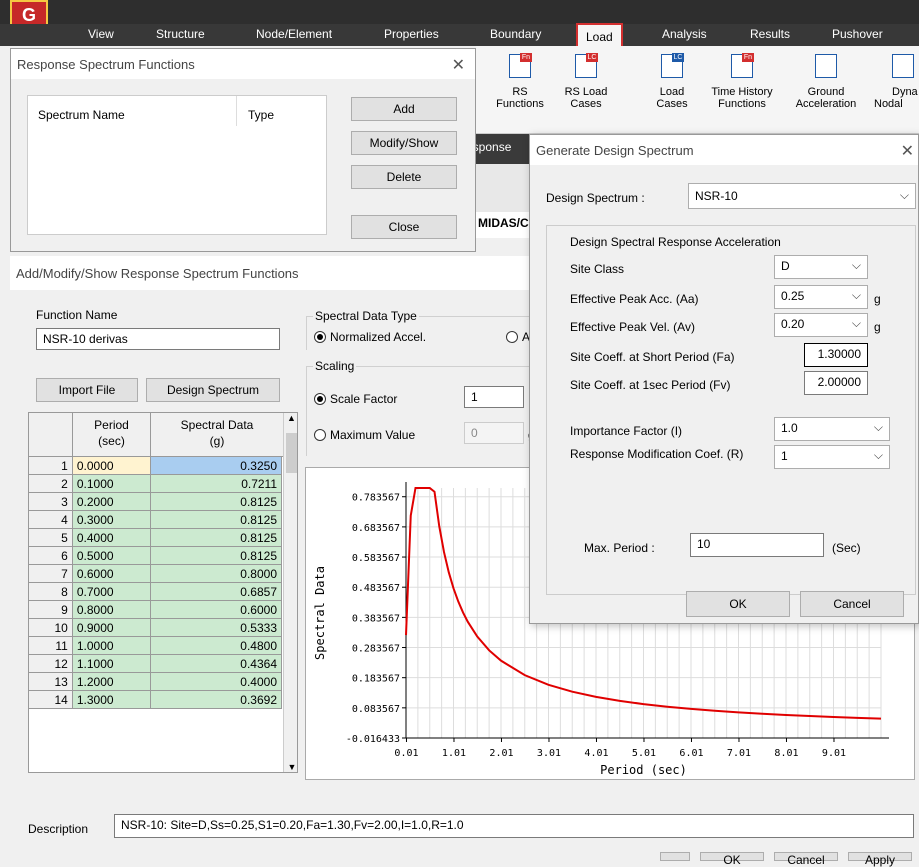 Image resolution: width=919 pixels, height=867 pixels. What do you see at coordinates (111, 609) in the screenshot?
I see `period-cell: 0.8000` at bounding box center [111, 609].